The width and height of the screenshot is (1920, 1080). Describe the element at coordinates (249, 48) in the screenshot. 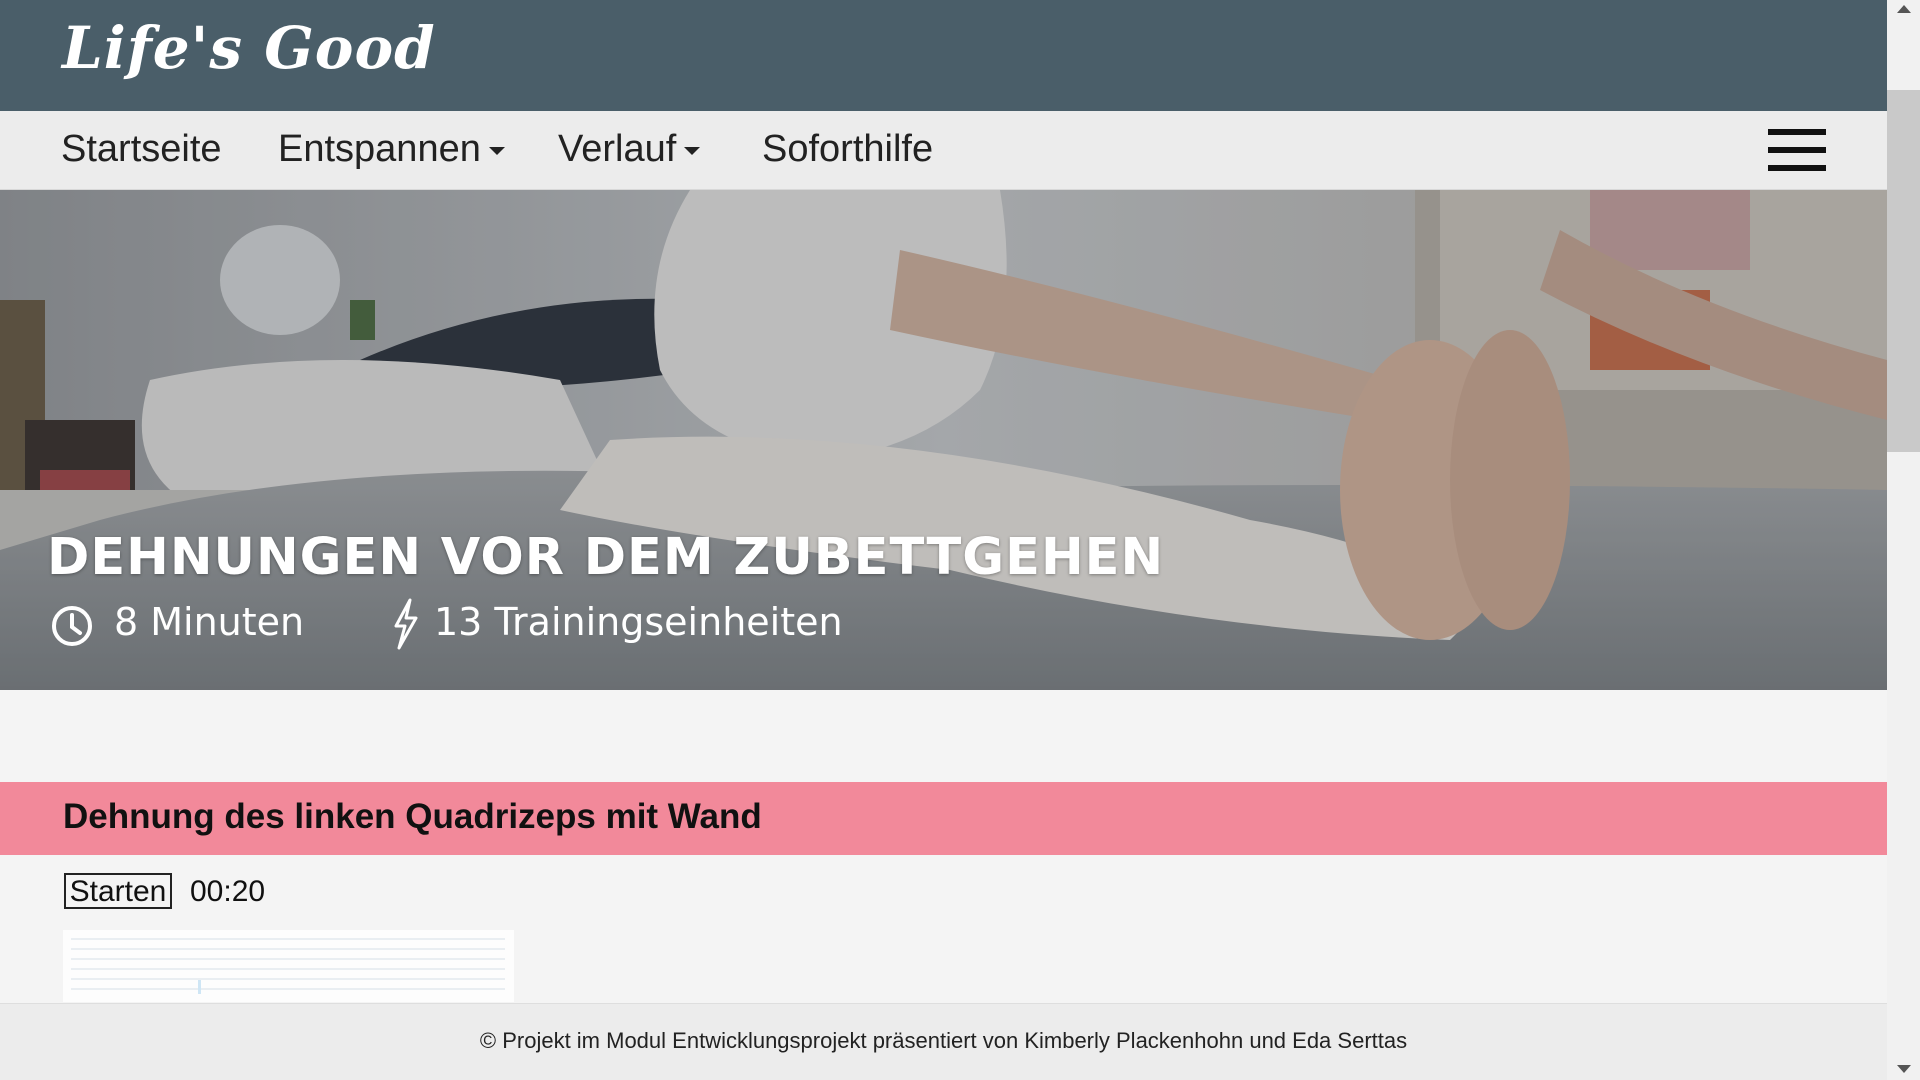

I see `site-logo: Life's Good` at that location.